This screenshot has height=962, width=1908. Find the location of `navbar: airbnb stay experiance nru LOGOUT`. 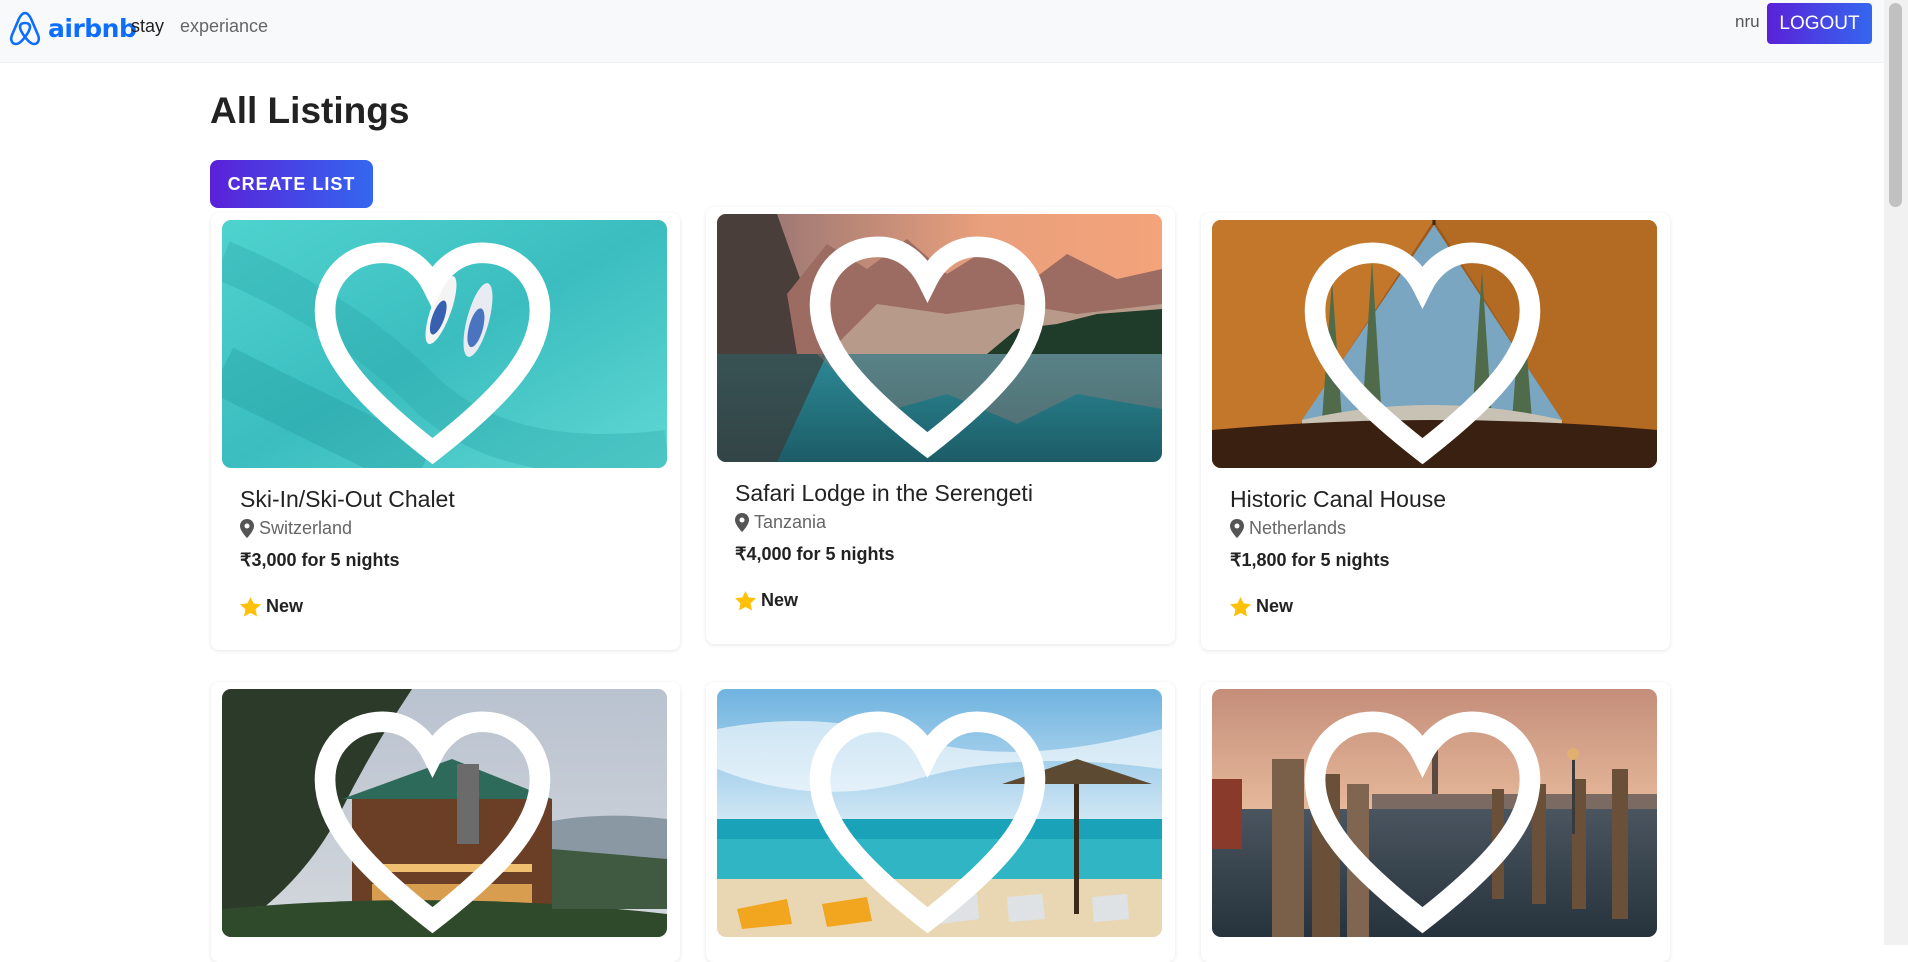

navbar: airbnb stay experiance nru LOGOUT is located at coordinates (942, 31).